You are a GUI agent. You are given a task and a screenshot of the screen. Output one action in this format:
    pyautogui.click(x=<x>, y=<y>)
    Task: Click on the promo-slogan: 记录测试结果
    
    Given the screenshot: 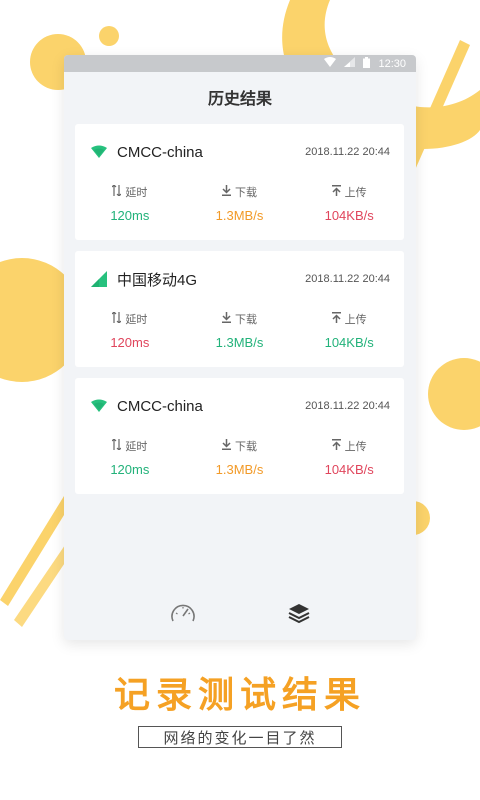 What is the action you would take?
    pyautogui.click(x=239, y=694)
    